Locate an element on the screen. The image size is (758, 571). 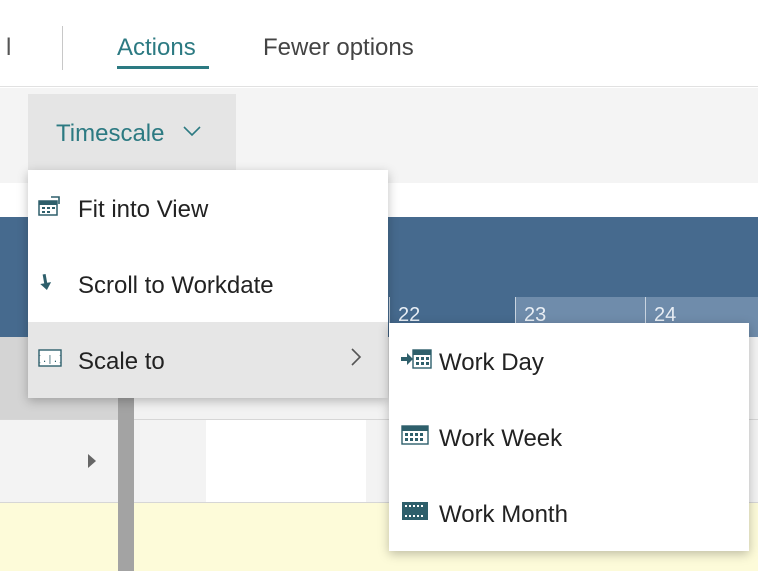
submenu-item-label: Work Week is located at coordinates (501, 438).